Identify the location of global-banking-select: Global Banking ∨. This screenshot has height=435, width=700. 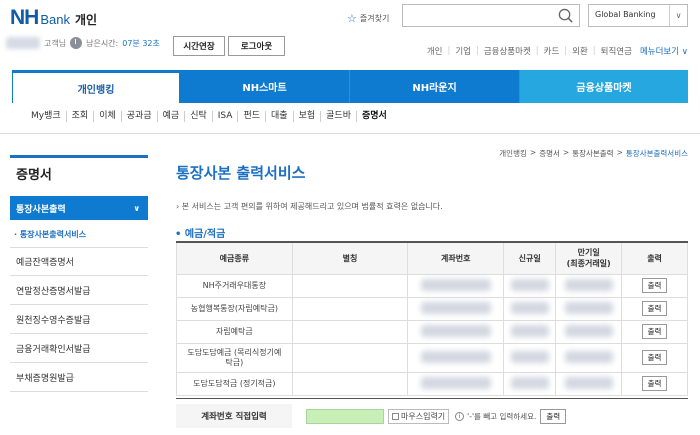
(638, 15).